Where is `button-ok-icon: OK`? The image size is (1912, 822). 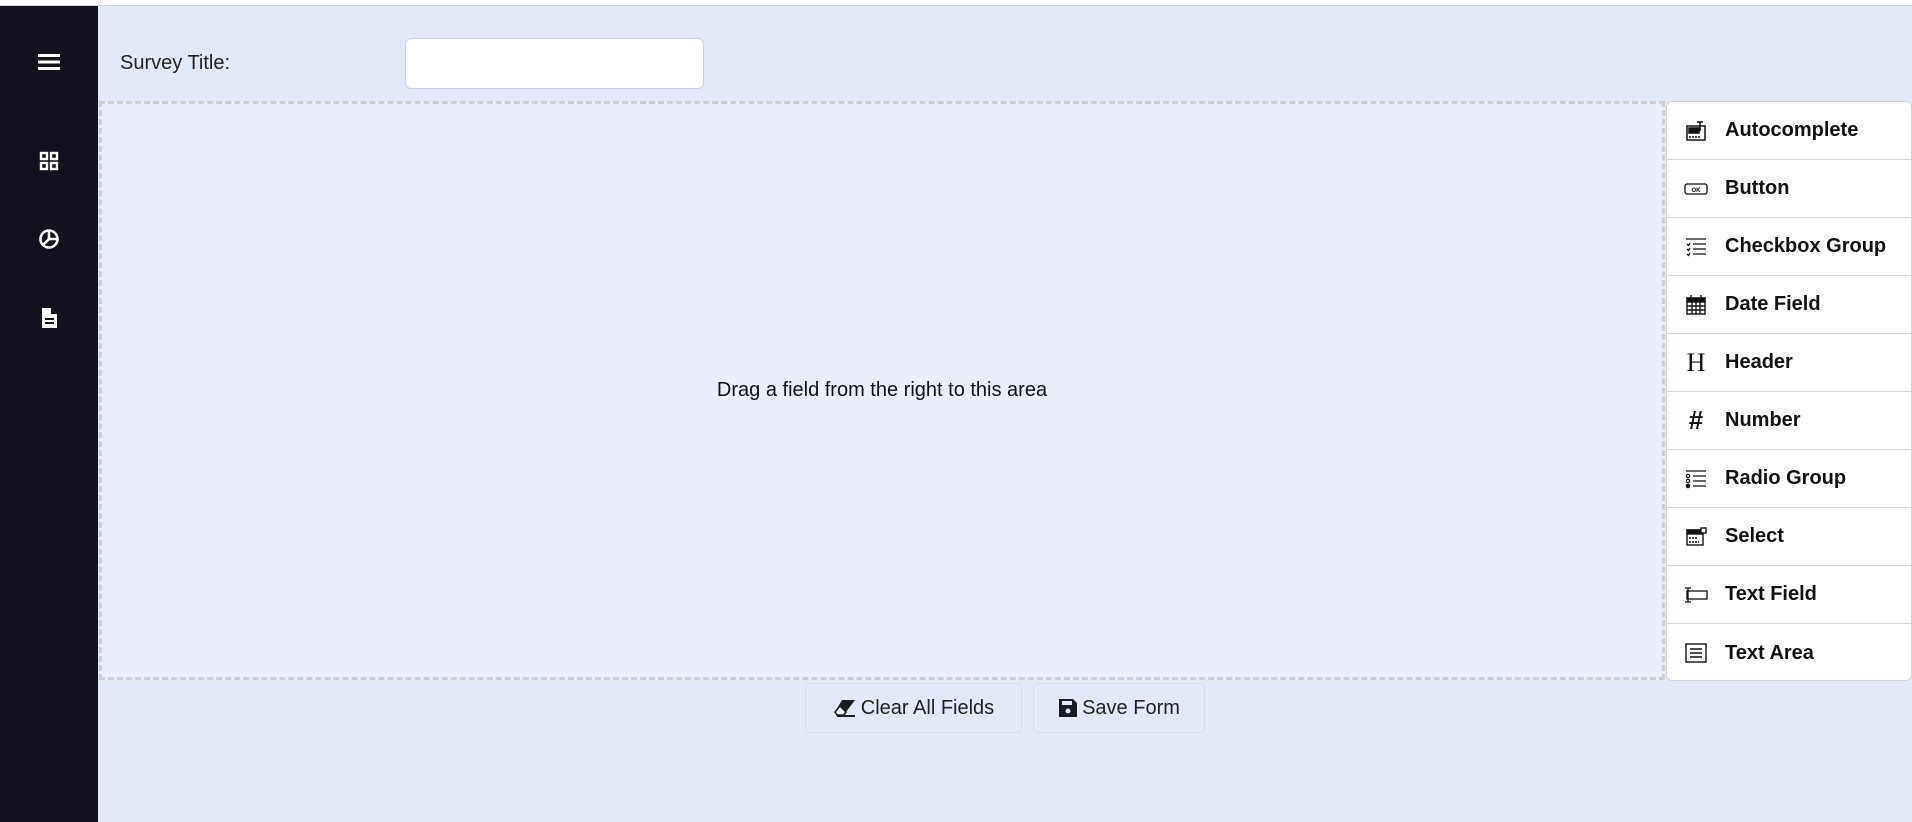
button-ok-icon: OK is located at coordinates (1696, 189).